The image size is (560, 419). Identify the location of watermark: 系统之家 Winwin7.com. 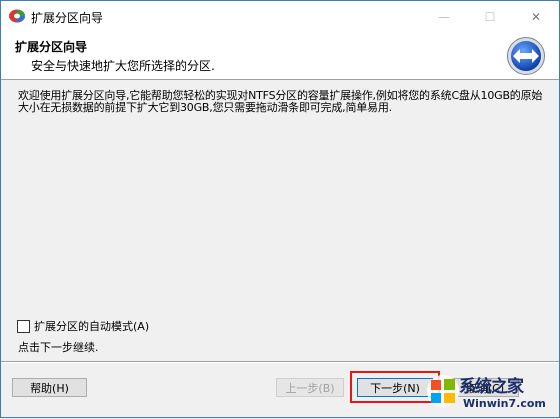
(490, 393).